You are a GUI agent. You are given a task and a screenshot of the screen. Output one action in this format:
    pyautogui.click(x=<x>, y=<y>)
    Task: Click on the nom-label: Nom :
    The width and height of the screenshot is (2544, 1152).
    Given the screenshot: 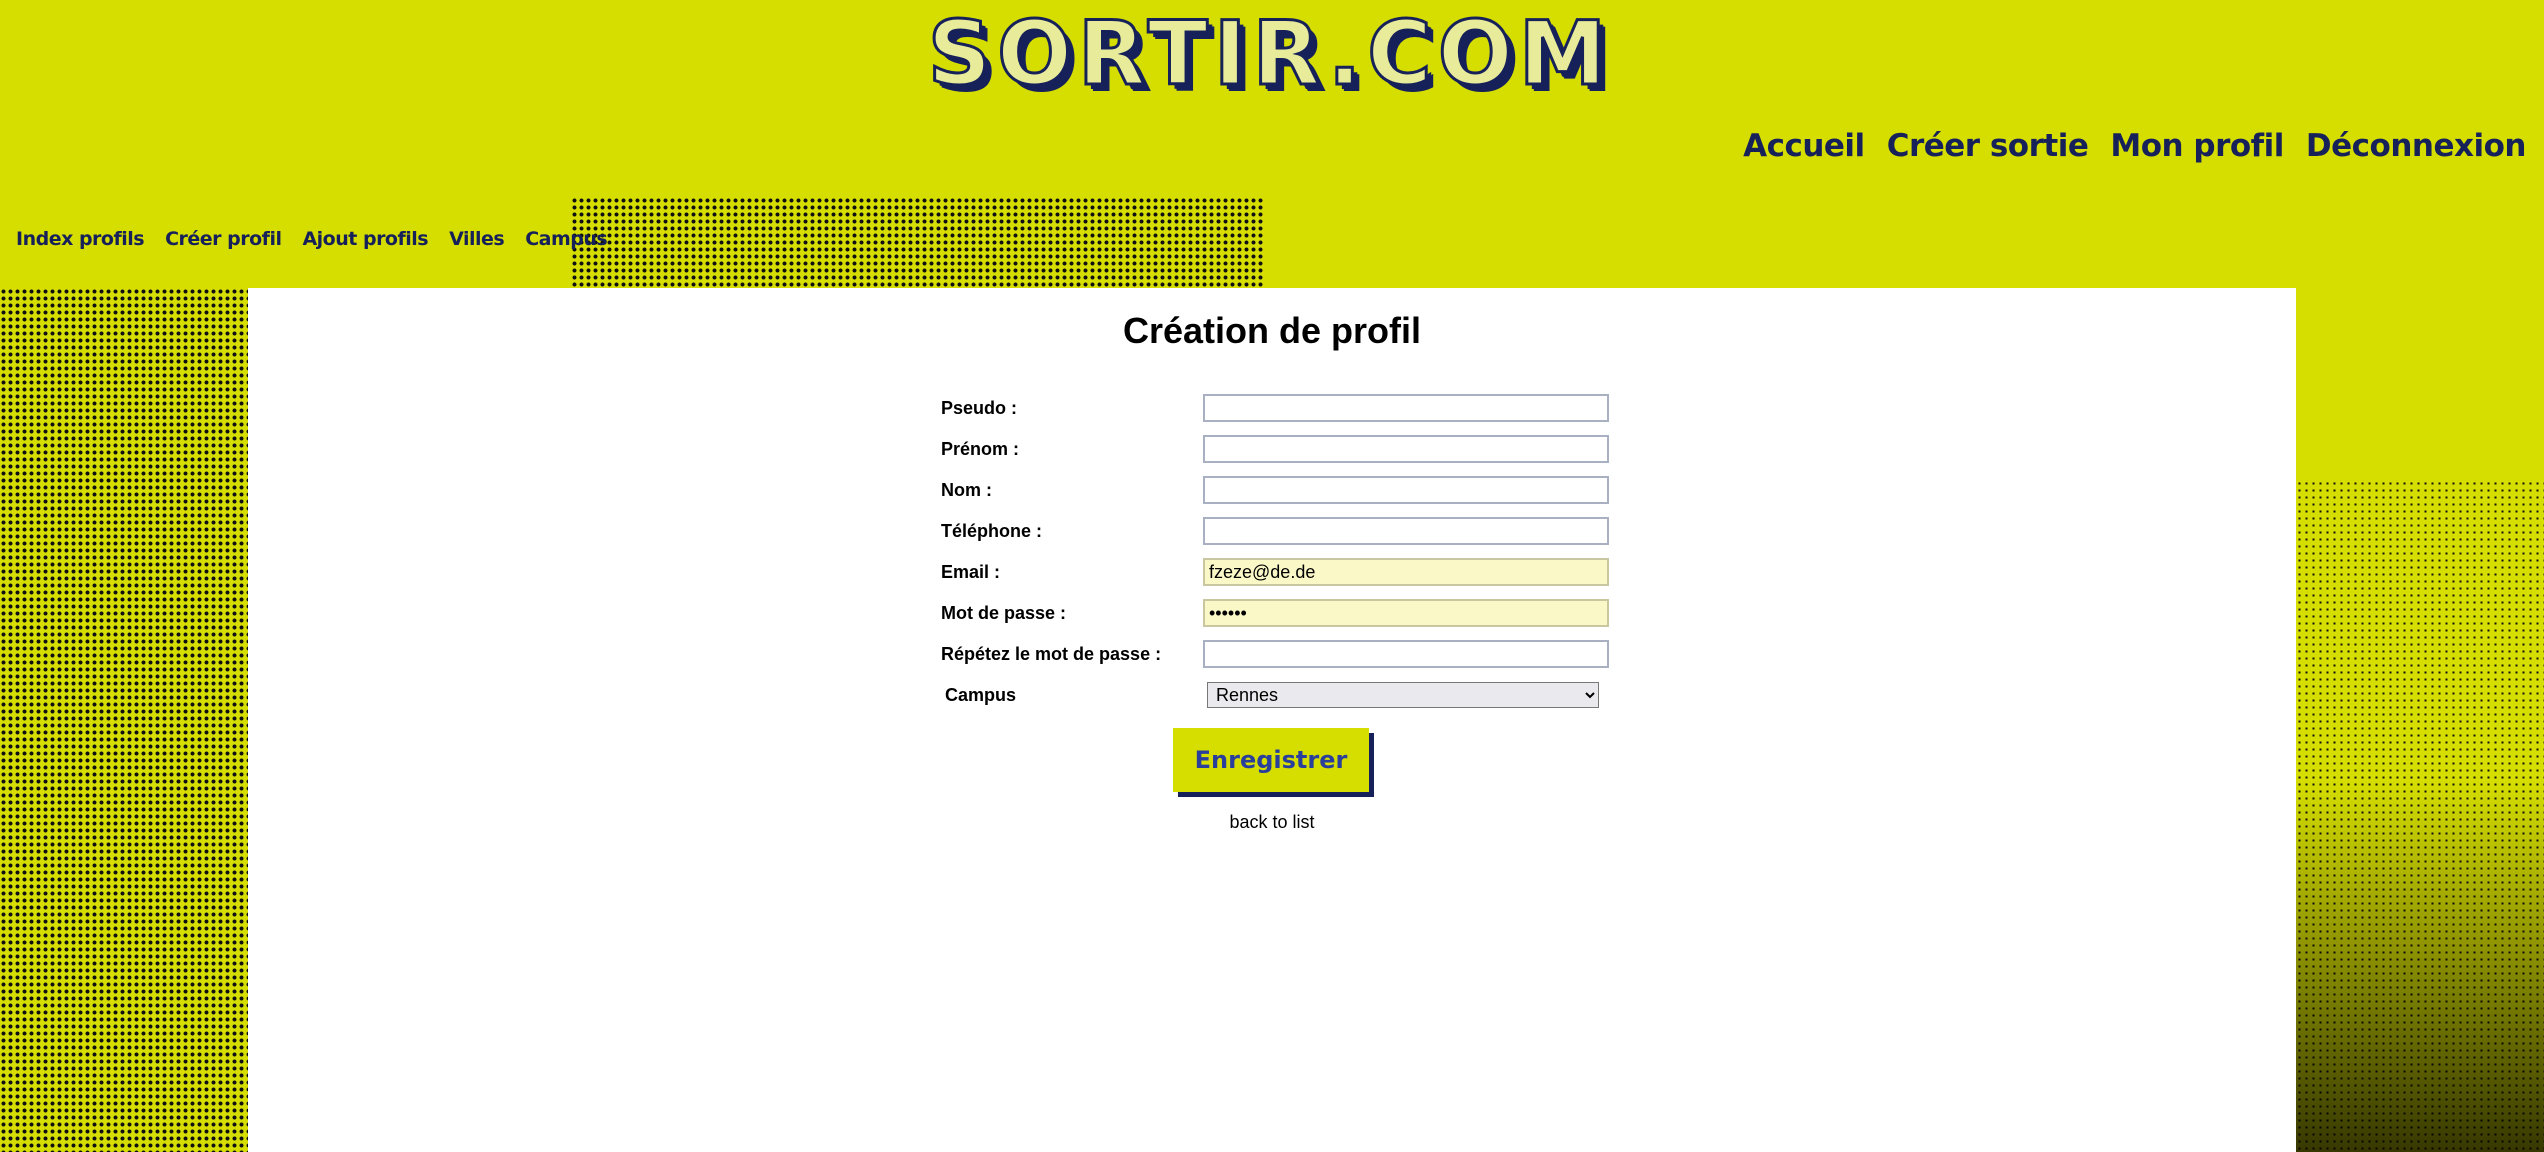 What is the action you would take?
    pyautogui.click(x=966, y=489)
    